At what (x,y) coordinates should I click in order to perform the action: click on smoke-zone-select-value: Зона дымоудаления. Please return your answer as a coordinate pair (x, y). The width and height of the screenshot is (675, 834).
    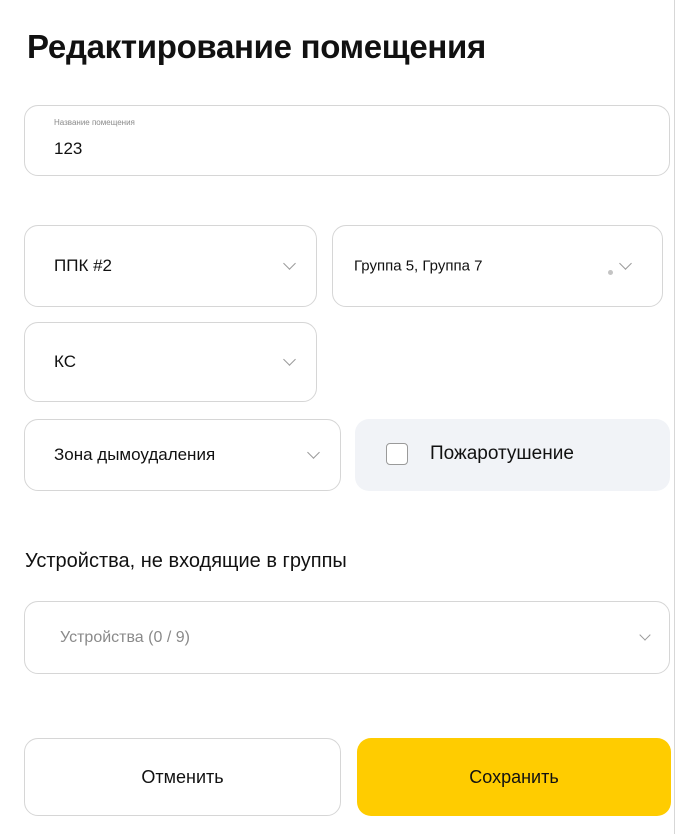
    Looking at the image, I should click on (135, 454).